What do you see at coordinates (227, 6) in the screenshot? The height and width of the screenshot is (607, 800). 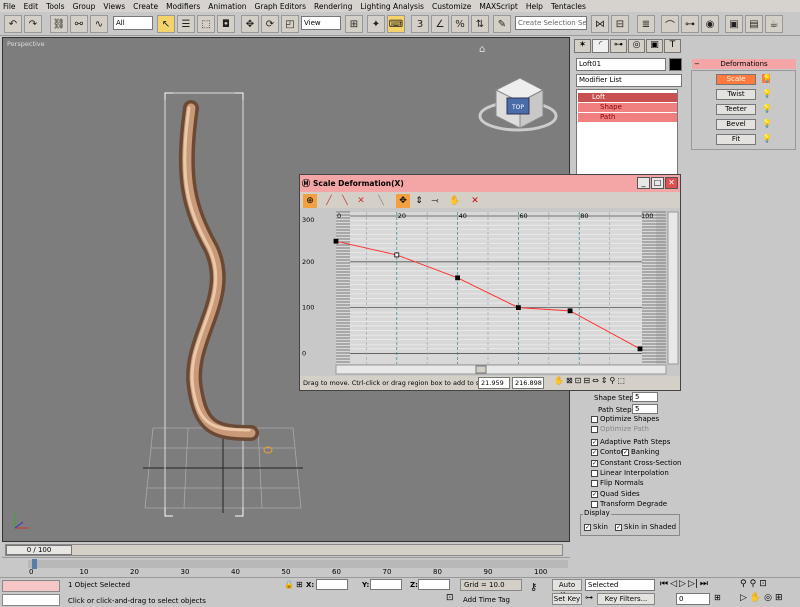 I see `menu-animation: Animation` at bounding box center [227, 6].